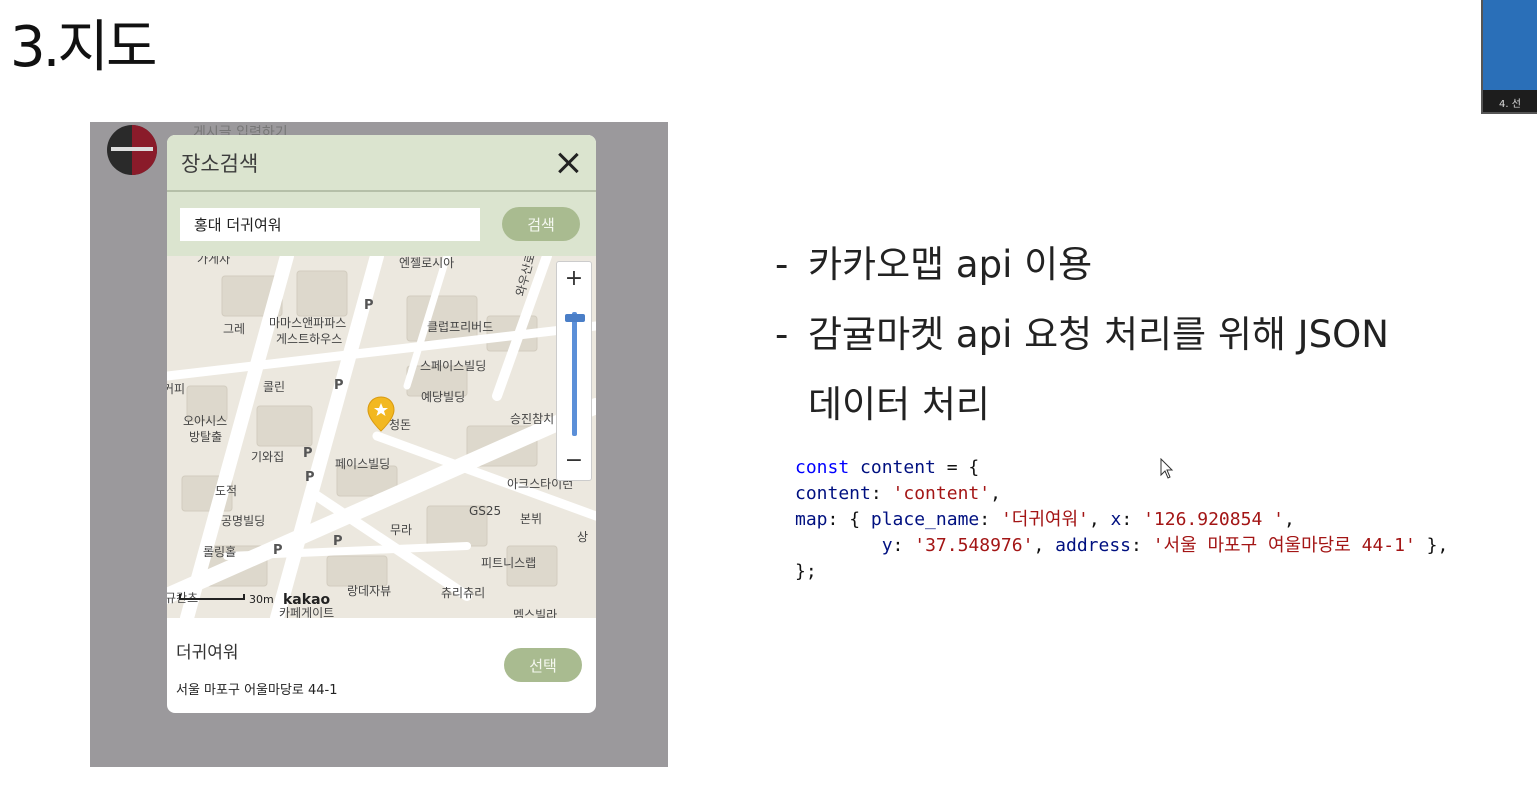 Image resolution: width=1537 pixels, height=789 pixels. Describe the element at coordinates (1284, 545) in the screenshot. I see `code-string: '서울 마포구 여울마당로 44-1'` at that location.